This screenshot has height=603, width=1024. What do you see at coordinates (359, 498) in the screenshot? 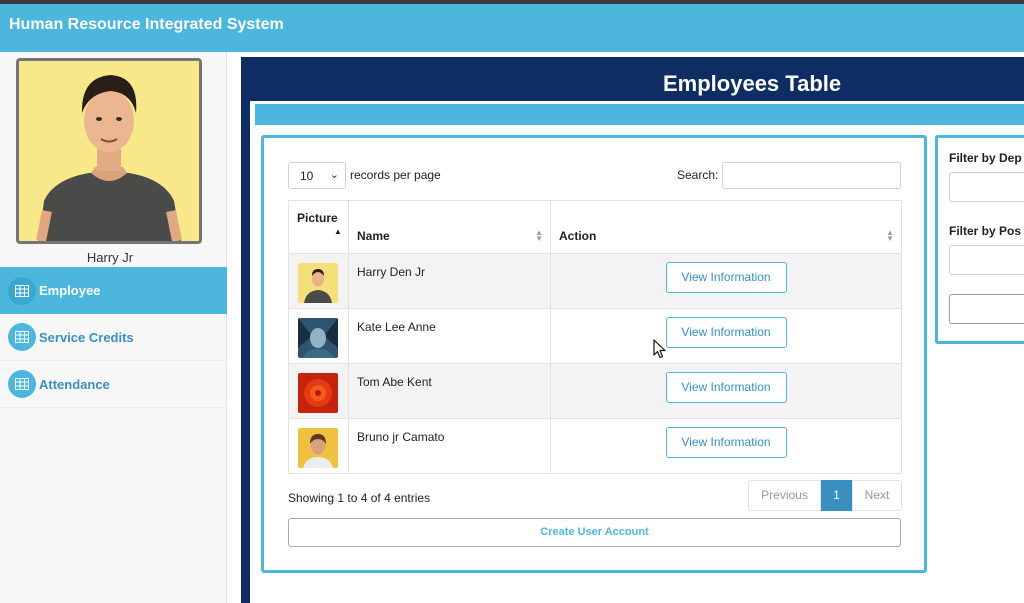
I see `table-info: Showing 1 to 4 of 4 entries` at bounding box center [359, 498].